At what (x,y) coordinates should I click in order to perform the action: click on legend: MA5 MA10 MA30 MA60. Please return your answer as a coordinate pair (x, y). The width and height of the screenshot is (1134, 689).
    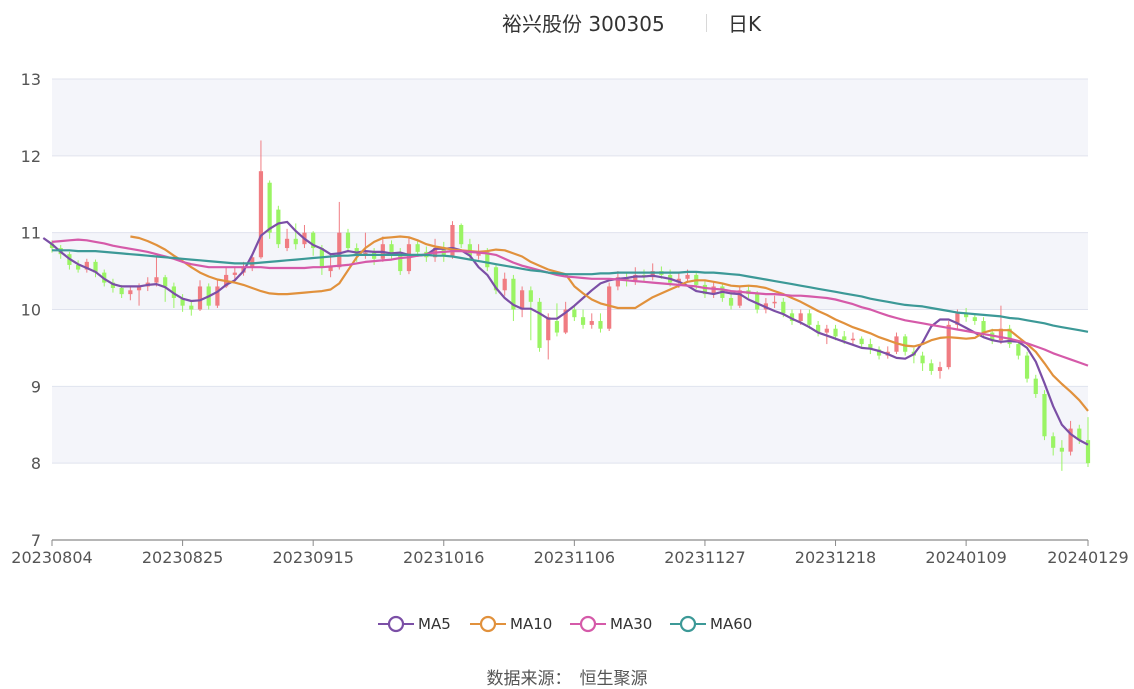
    Looking at the image, I should click on (567, 625).